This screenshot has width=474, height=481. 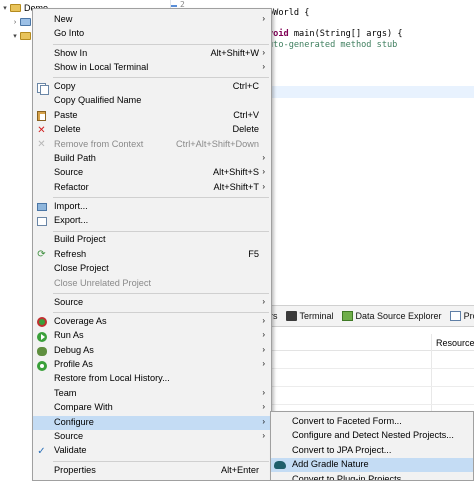 What do you see at coordinates (152, 351) in the screenshot?
I see `menu-item-debug-as: Debug As ›` at bounding box center [152, 351].